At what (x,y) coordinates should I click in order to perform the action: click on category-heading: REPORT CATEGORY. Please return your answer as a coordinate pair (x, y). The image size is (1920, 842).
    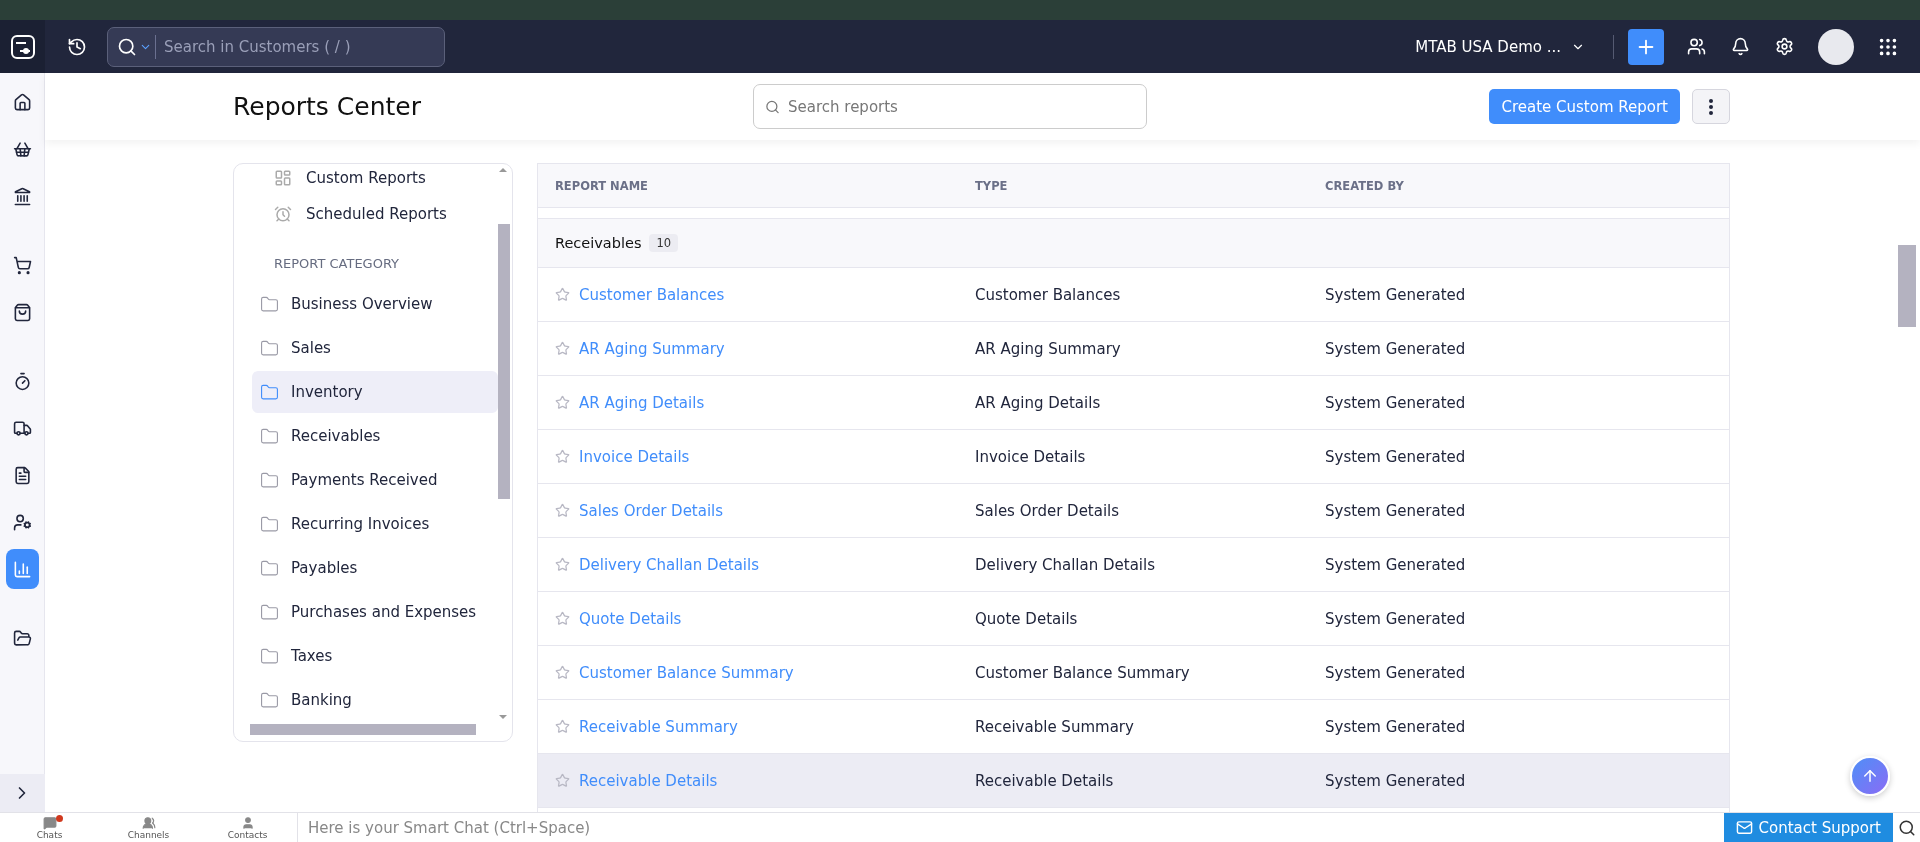
    Looking at the image, I should click on (337, 264).